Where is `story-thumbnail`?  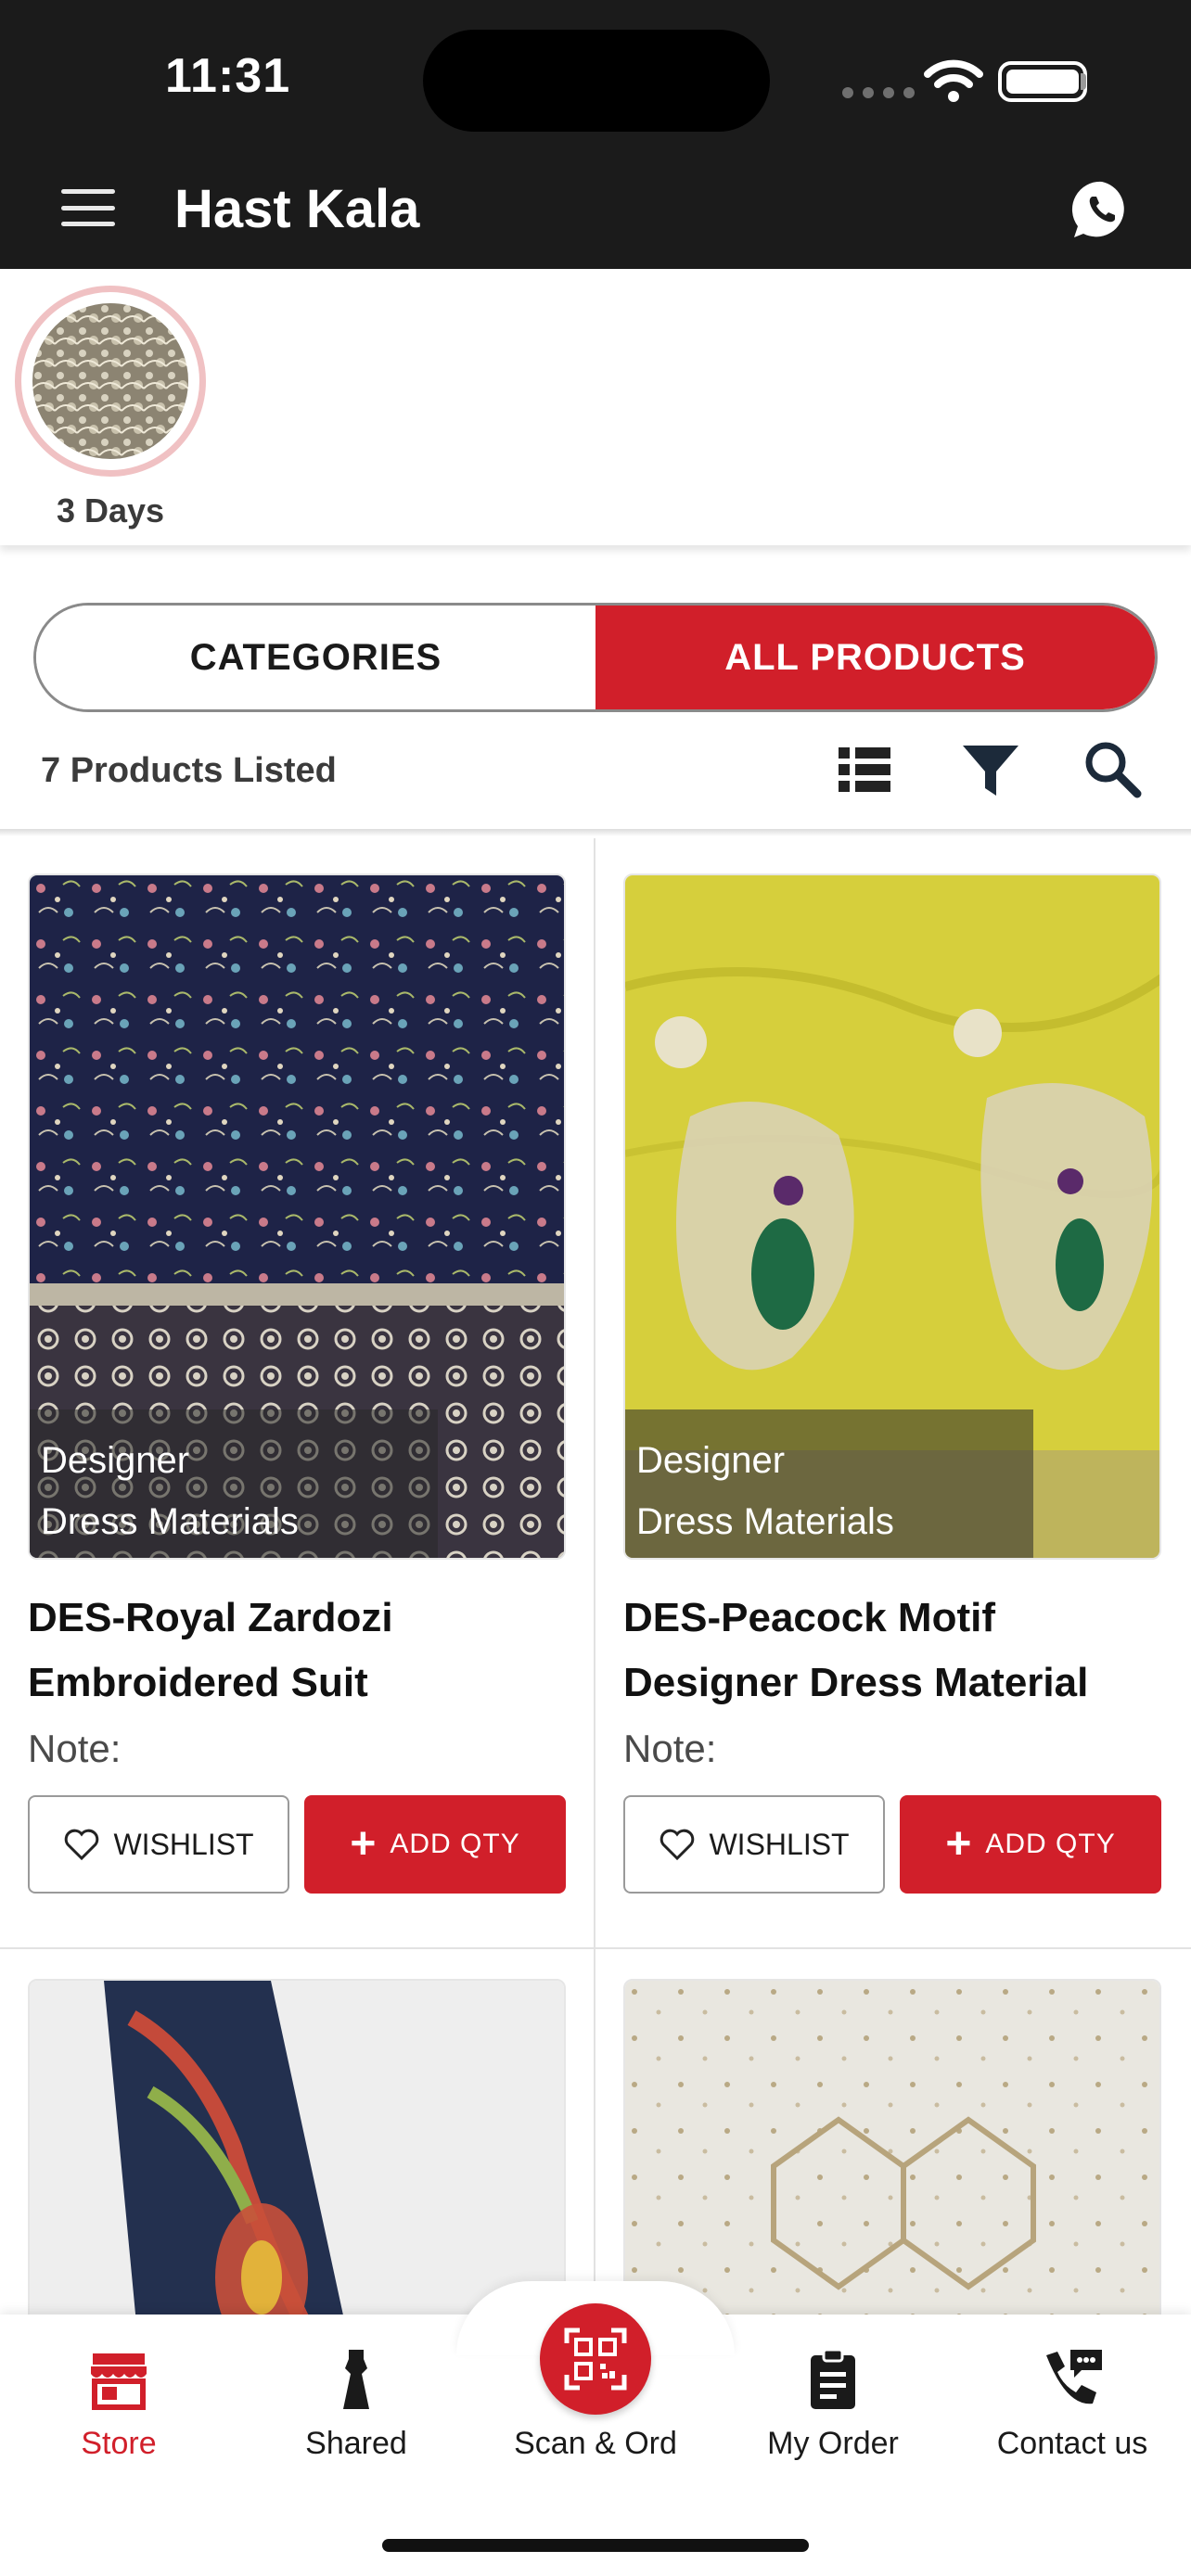
story-thumbnail is located at coordinates (110, 381).